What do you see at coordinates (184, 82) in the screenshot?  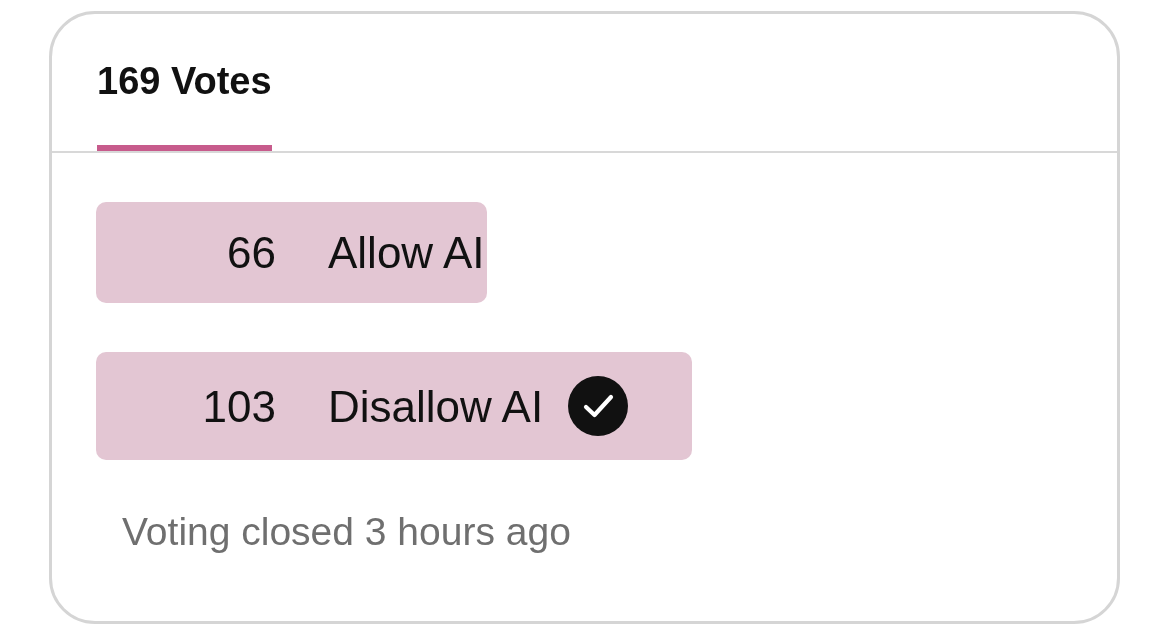 I see `votes-tab: 169 Votes` at bounding box center [184, 82].